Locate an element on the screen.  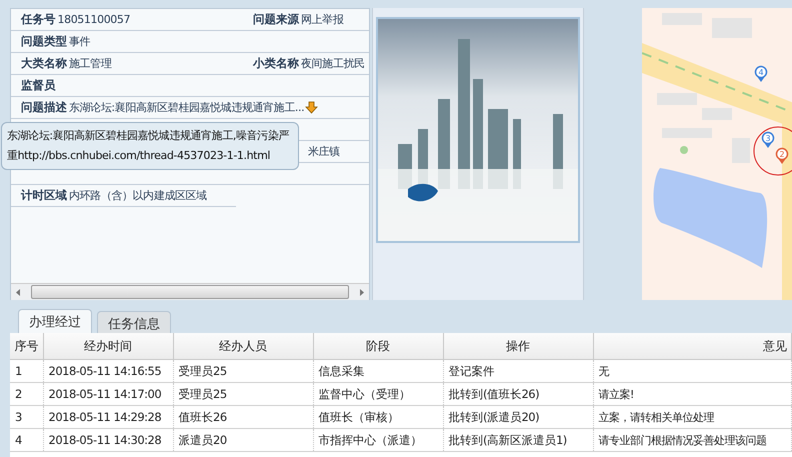
table-cell: 信息采集 is located at coordinates (378, 371).